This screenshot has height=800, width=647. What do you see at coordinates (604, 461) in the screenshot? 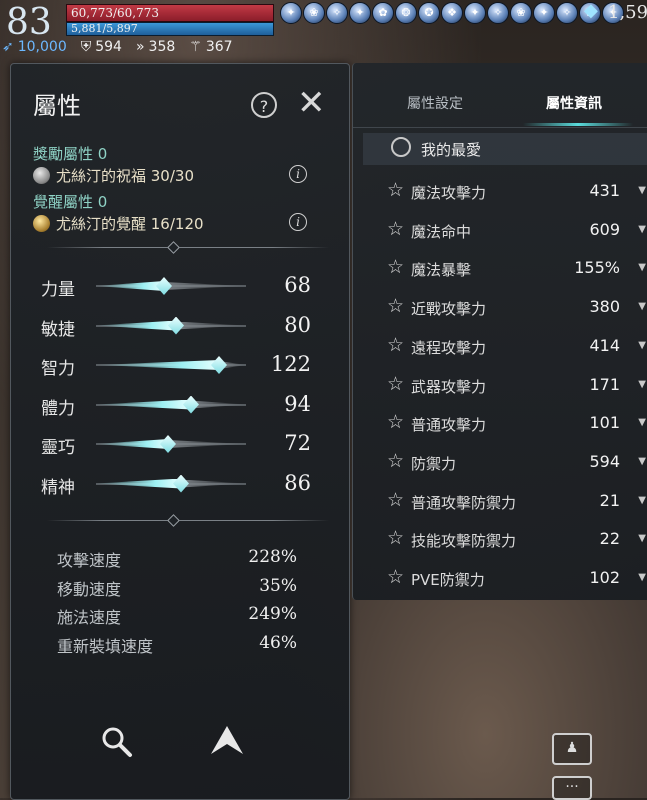
I see `attribute-info-value: 594` at bounding box center [604, 461].